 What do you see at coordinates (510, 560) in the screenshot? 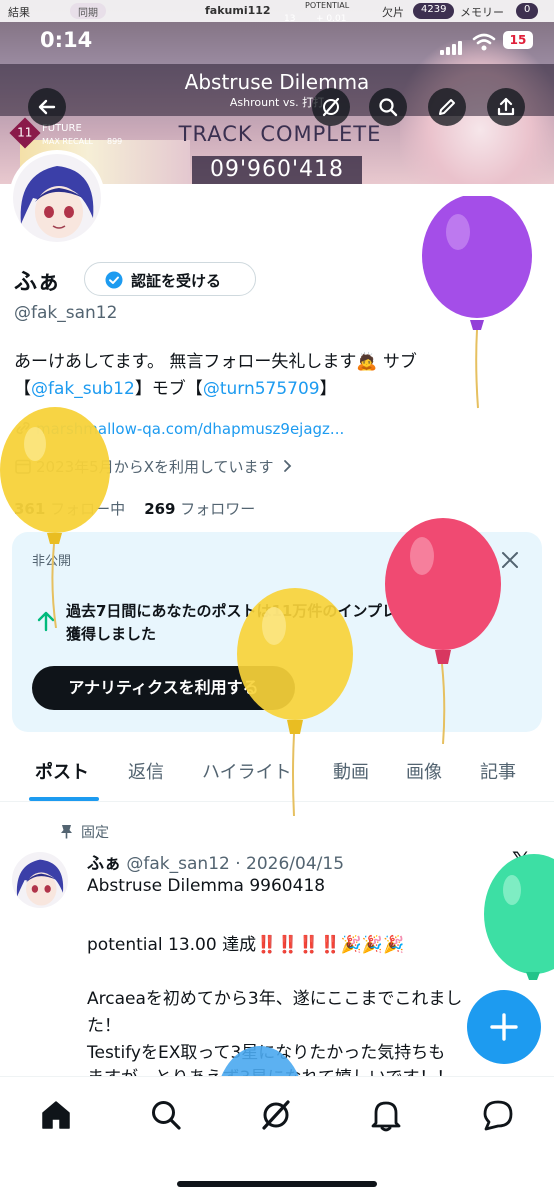
I see `close-icon` at bounding box center [510, 560].